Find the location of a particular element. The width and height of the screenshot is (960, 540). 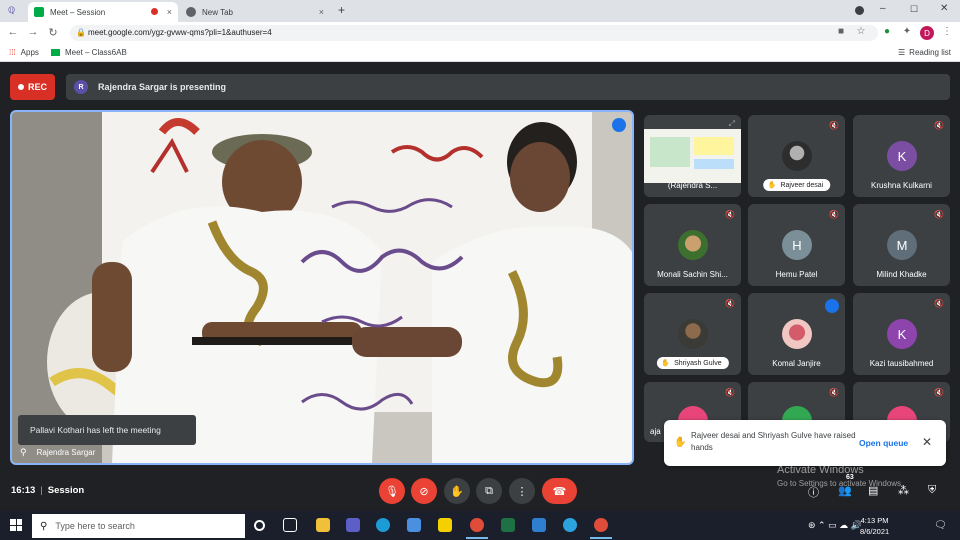

media-control-icon is located at coordinates (859, 10).